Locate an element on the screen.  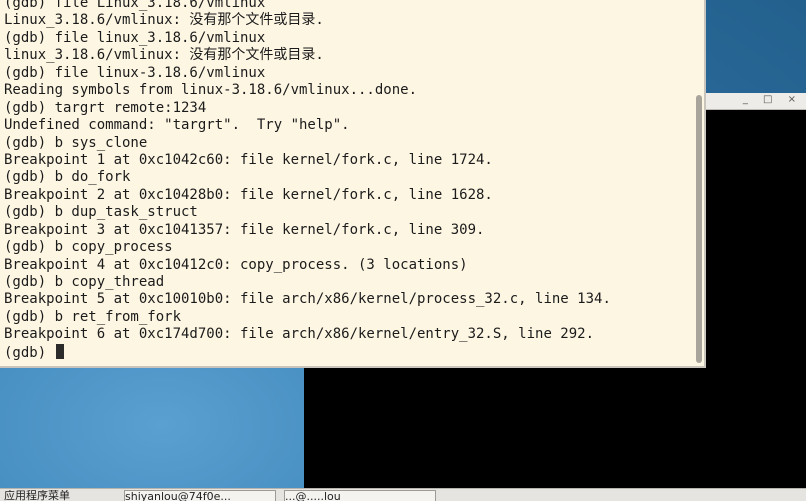
terminal-line: (gdb) b ret_from_fork is located at coordinates (93, 316).